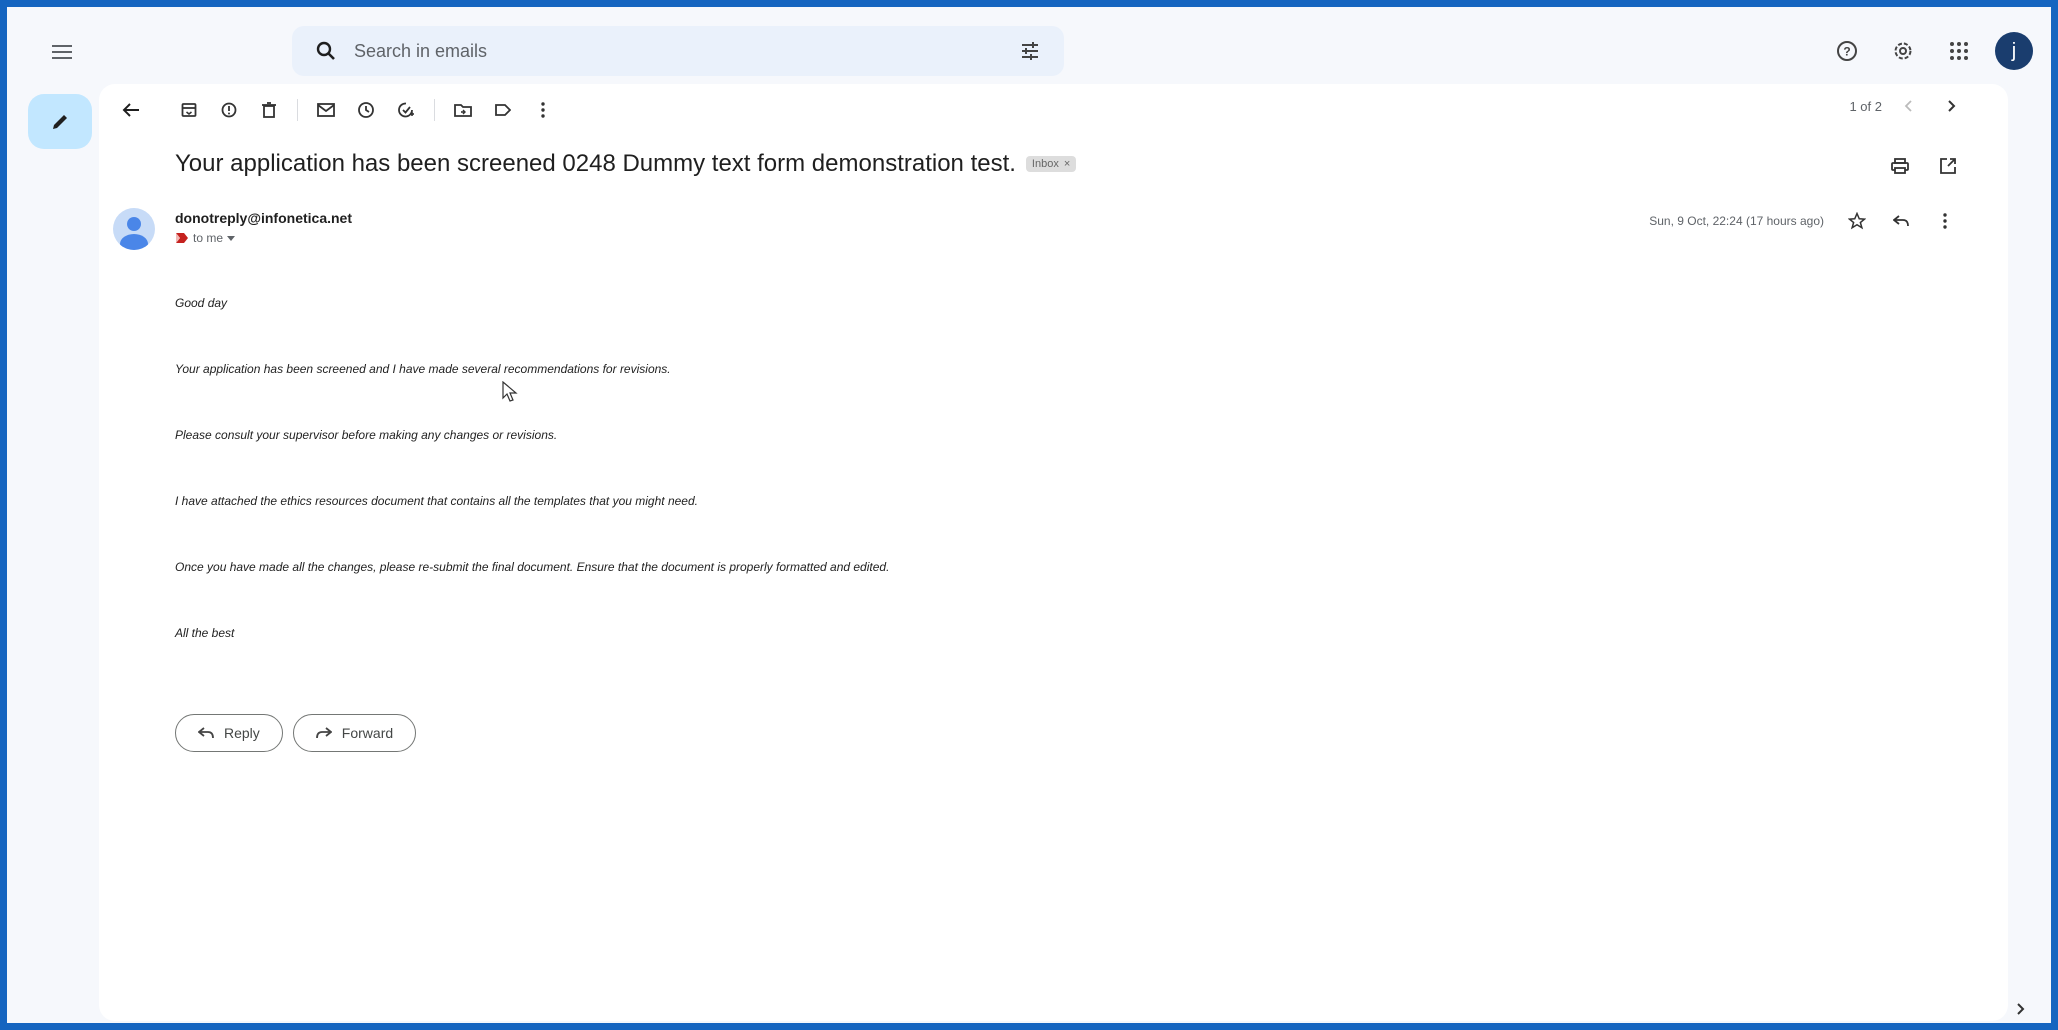 The height and width of the screenshot is (1030, 2058). What do you see at coordinates (406, 110) in the screenshot?
I see `add-to-tasks-icon` at bounding box center [406, 110].